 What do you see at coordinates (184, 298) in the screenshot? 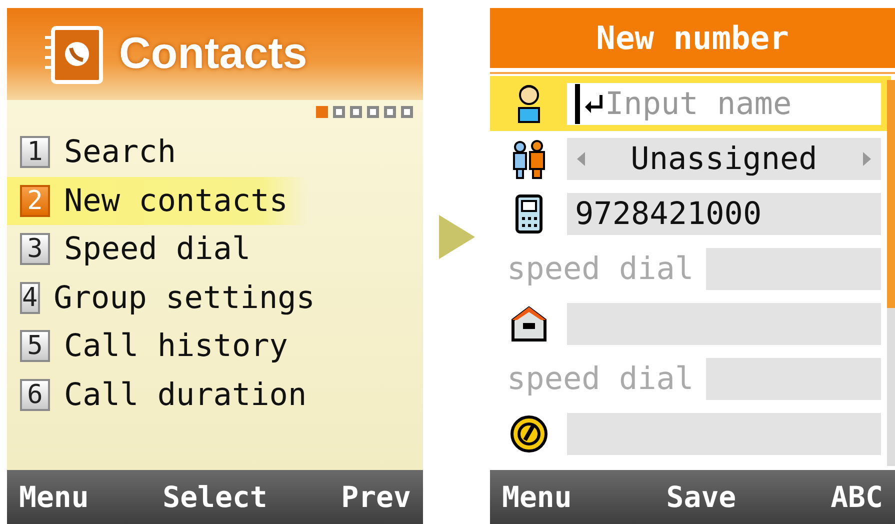
I see `menu-label: Group settings` at bounding box center [184, 298].